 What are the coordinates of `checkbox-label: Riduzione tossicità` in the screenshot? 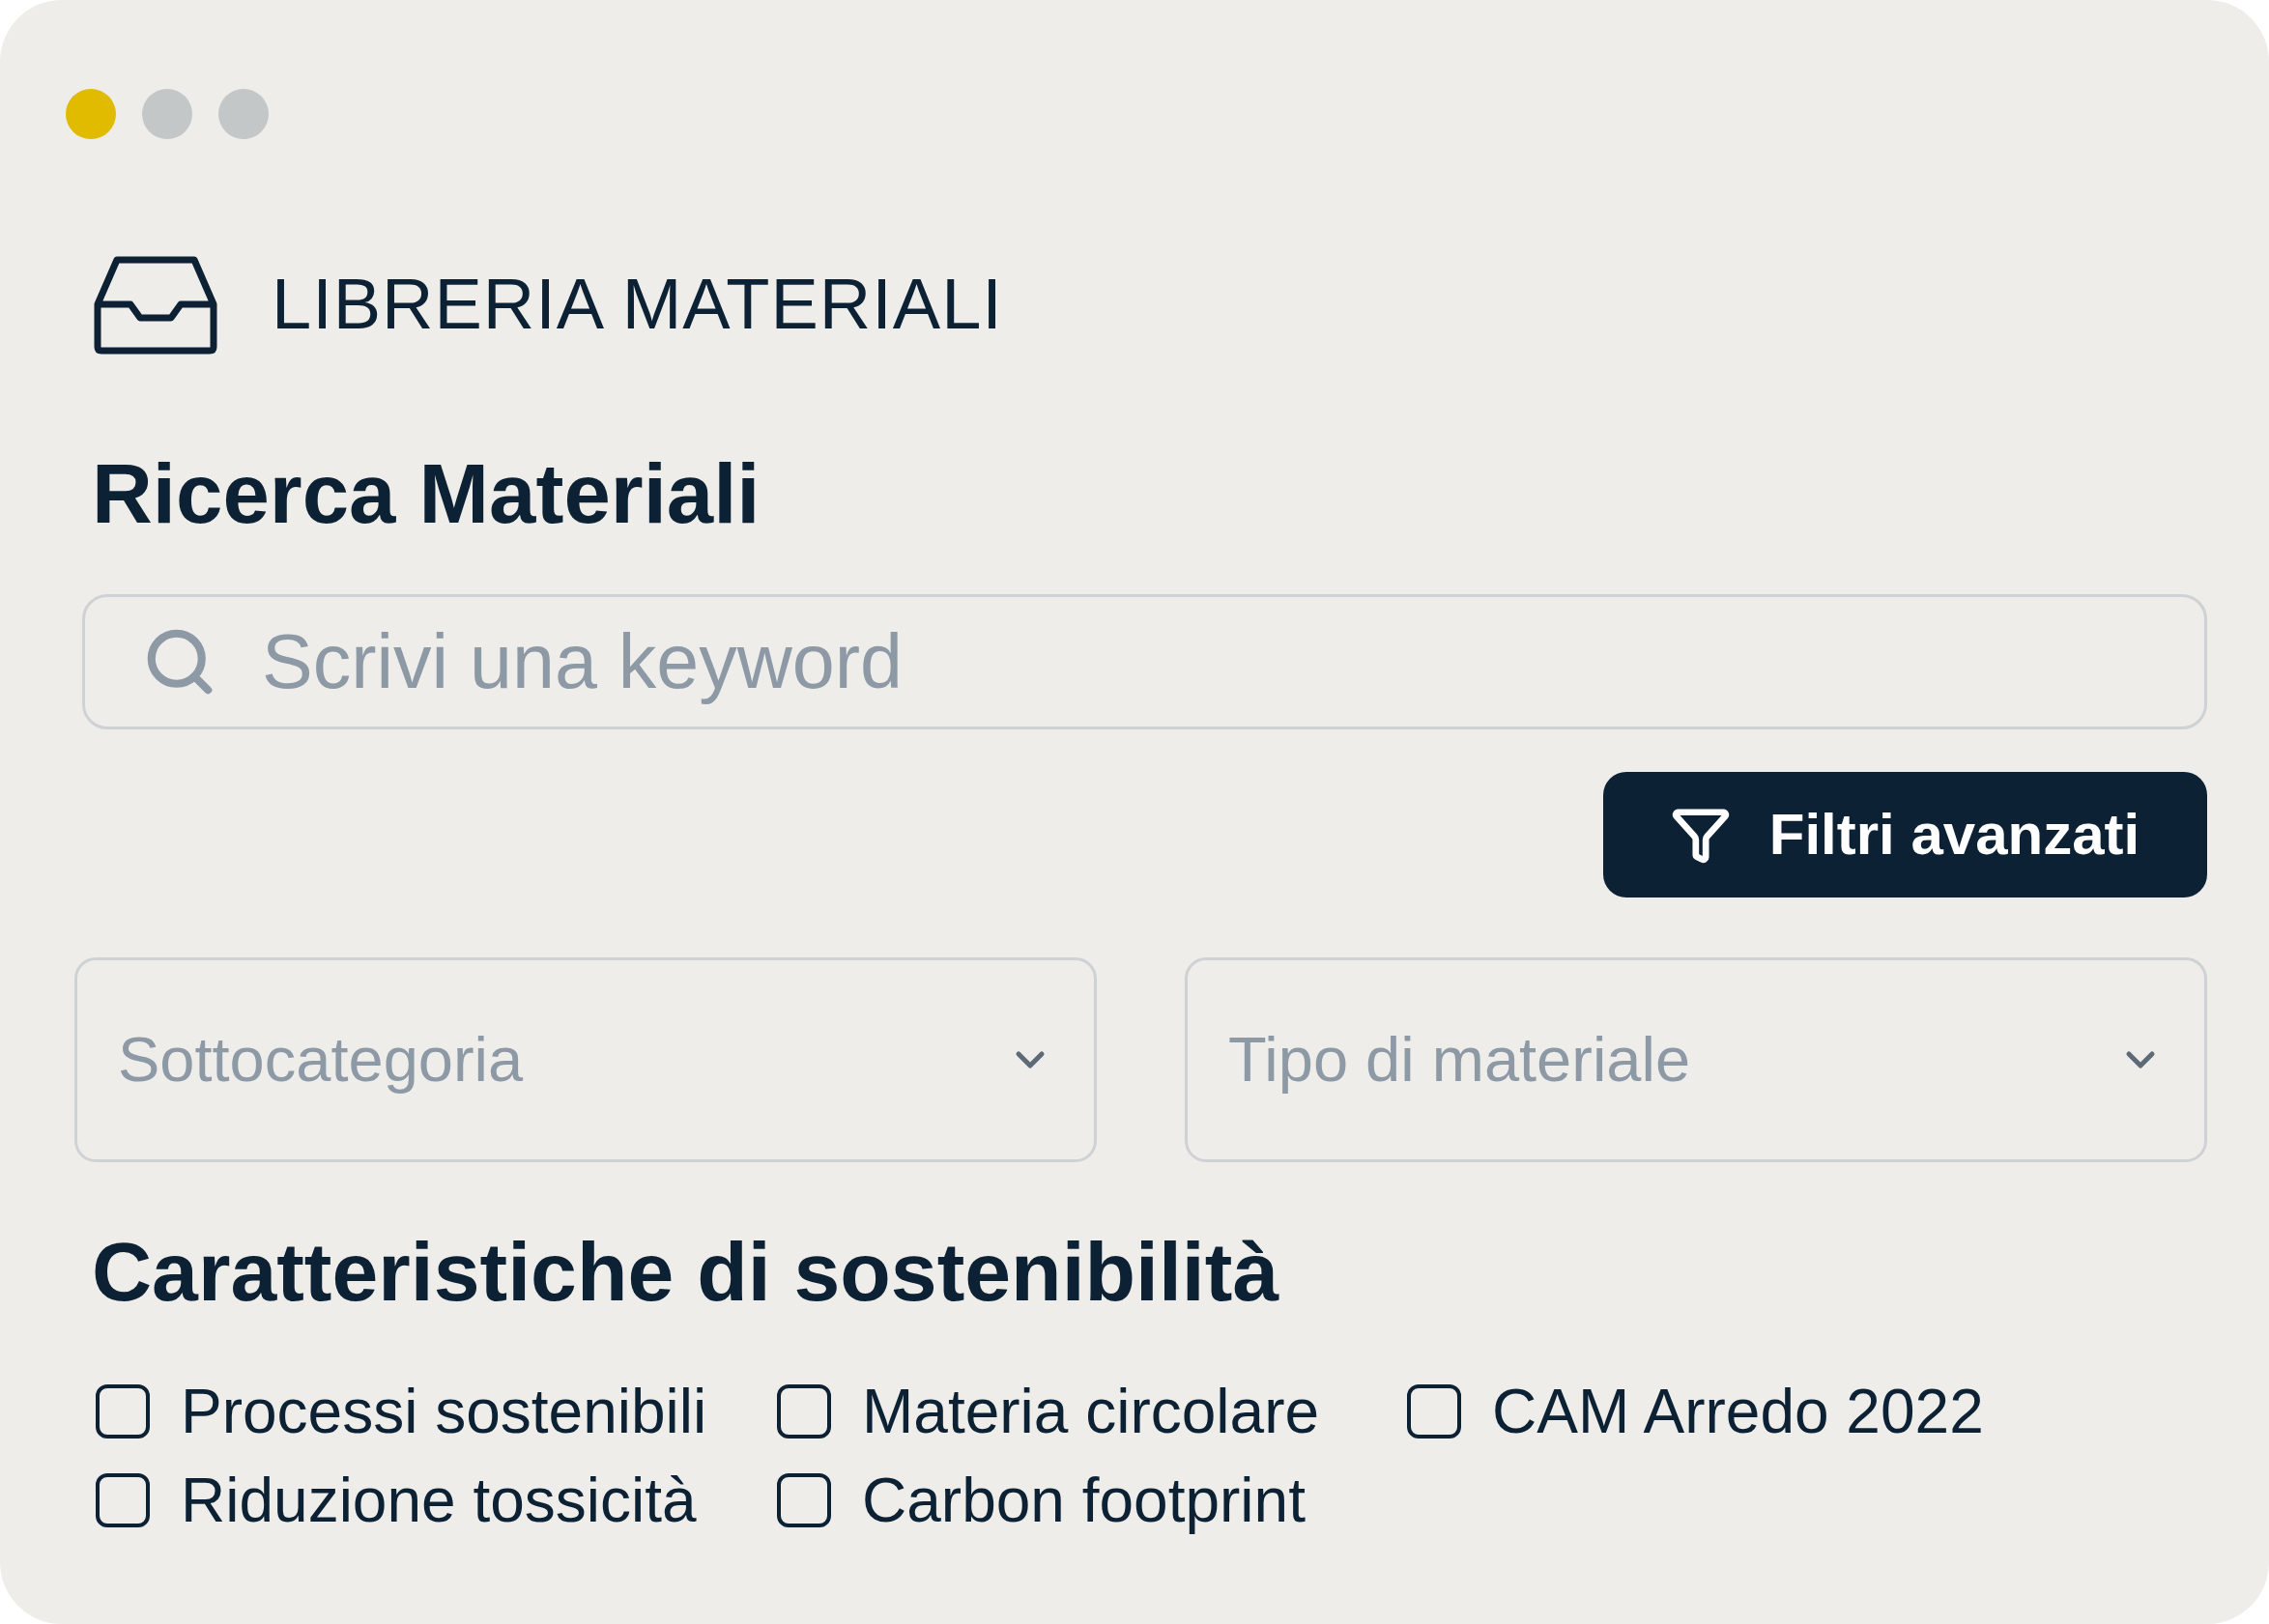 It's located at (439, 1500).